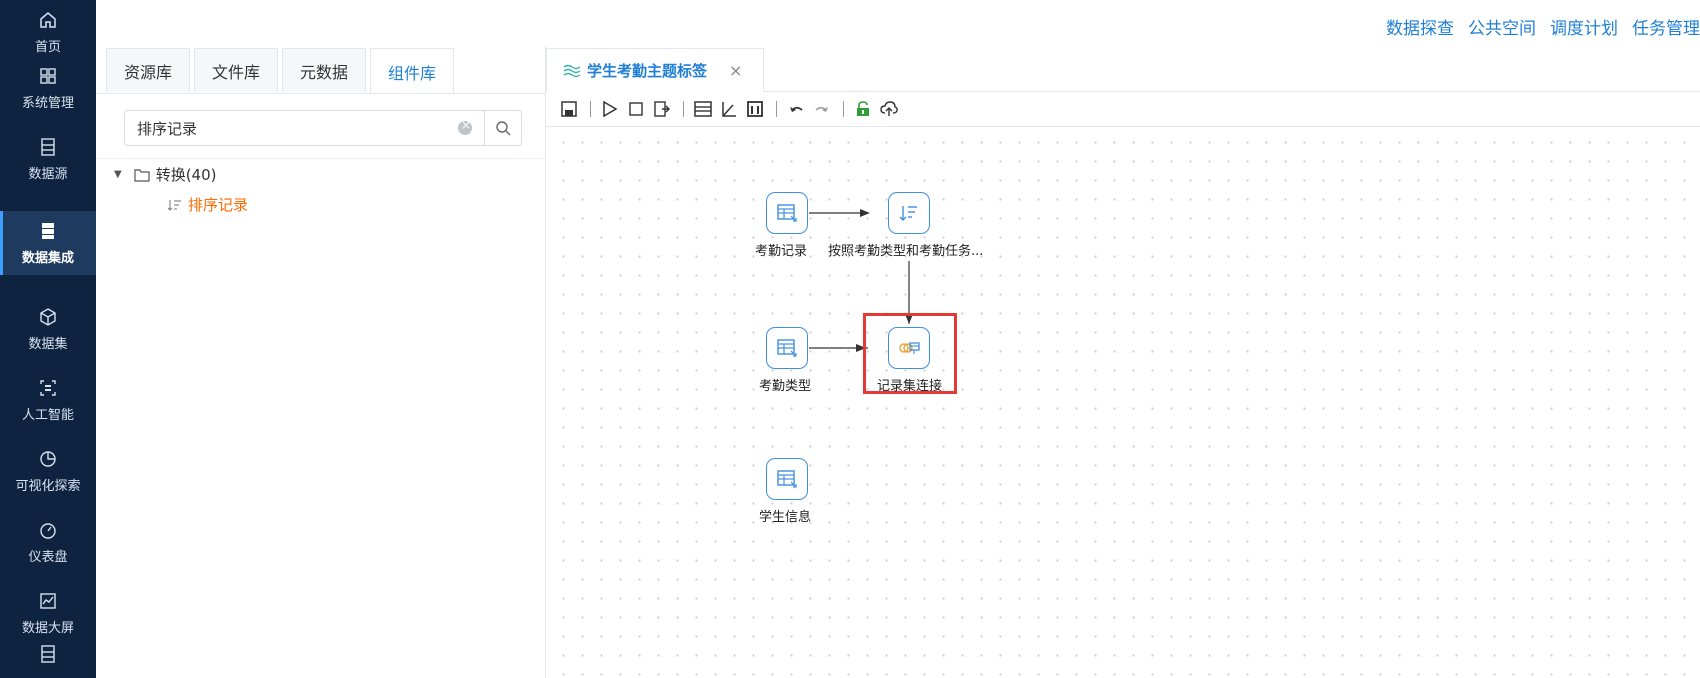  I want to click on panel-tabs: 资源库 文件库 元数据 组件库, so click(282, 71).